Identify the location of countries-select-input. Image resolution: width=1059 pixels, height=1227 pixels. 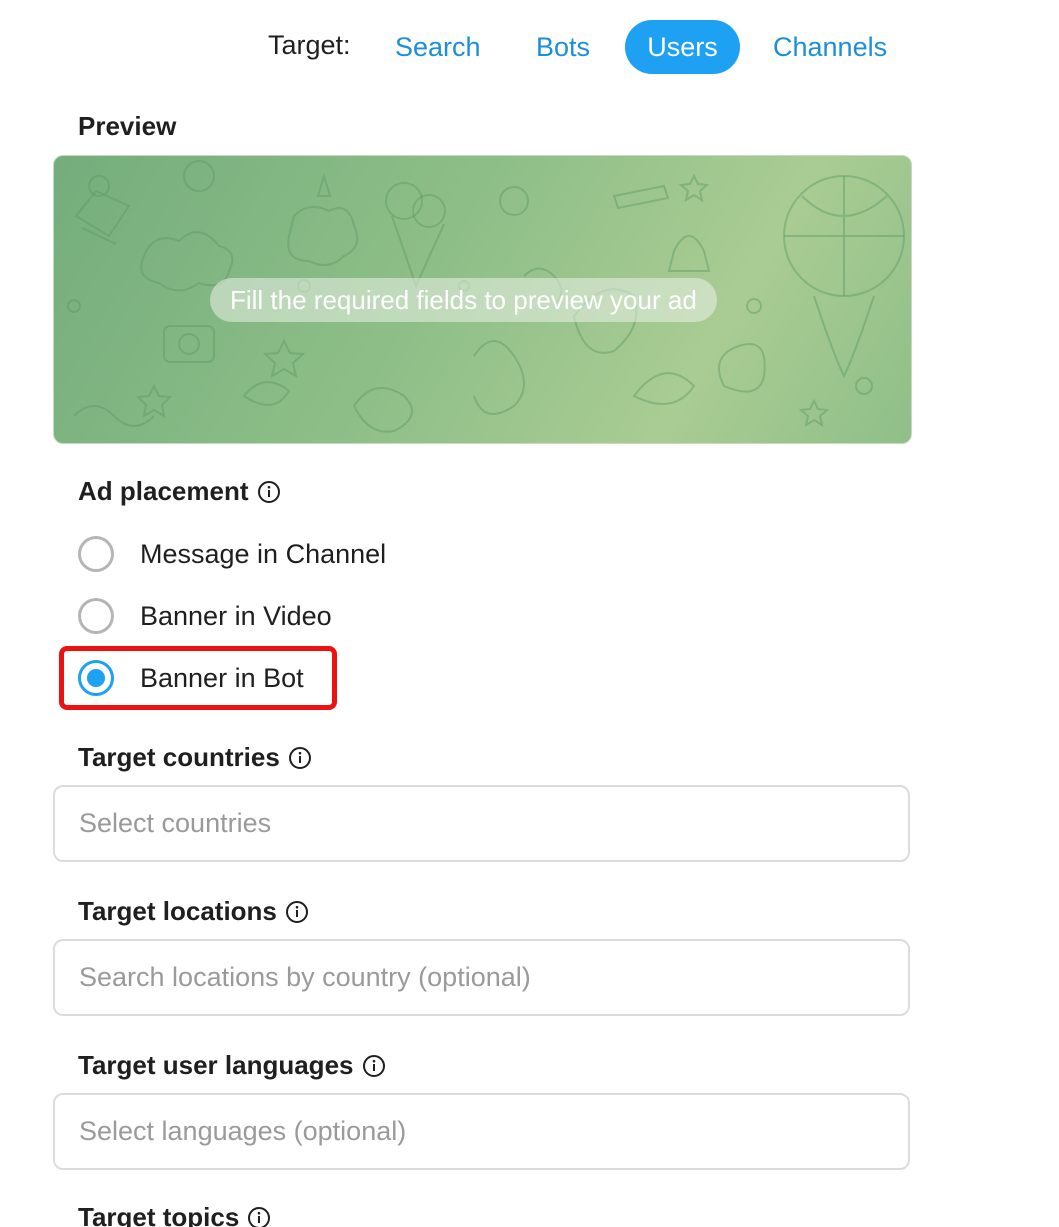
(481, 823).